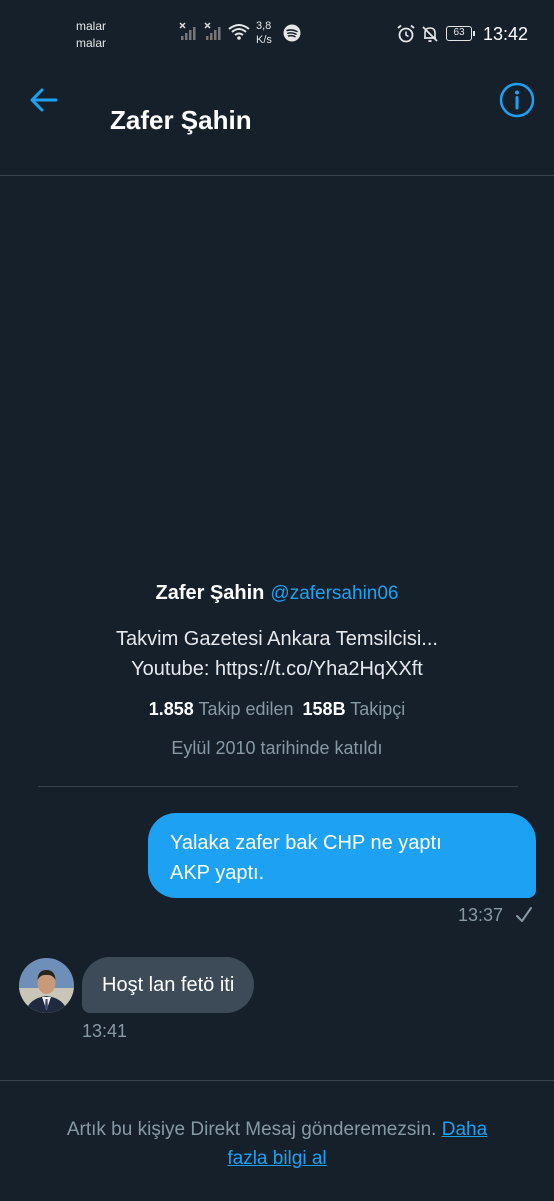 Image resolution: width=554 pixels, height=1201 pixels. What do you see at coordinates (406, 33) in the screenshot?
I see `alarm-icon` at bounding box center [406, 33].